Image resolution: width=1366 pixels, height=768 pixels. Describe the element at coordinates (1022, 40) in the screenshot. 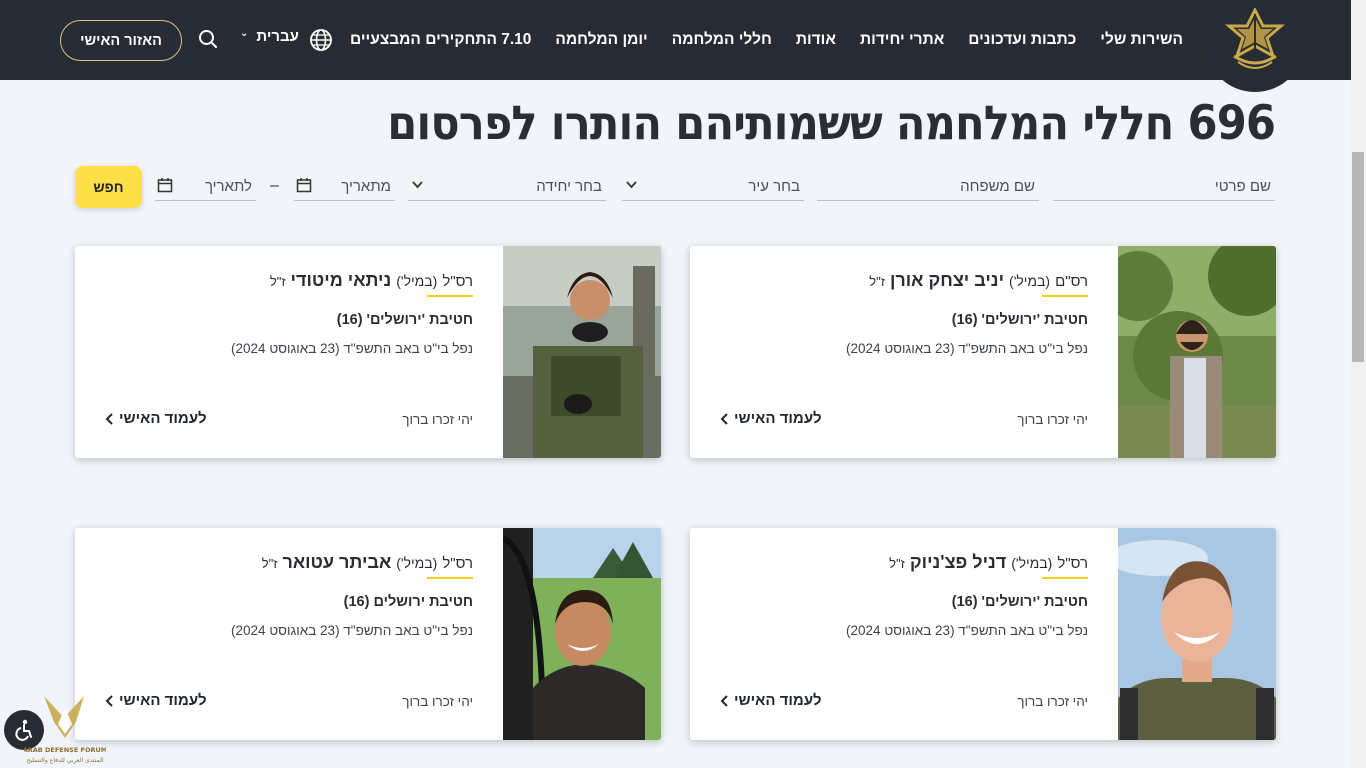

I see `nav-item-articles: כתבות ועדכונים` at that location.